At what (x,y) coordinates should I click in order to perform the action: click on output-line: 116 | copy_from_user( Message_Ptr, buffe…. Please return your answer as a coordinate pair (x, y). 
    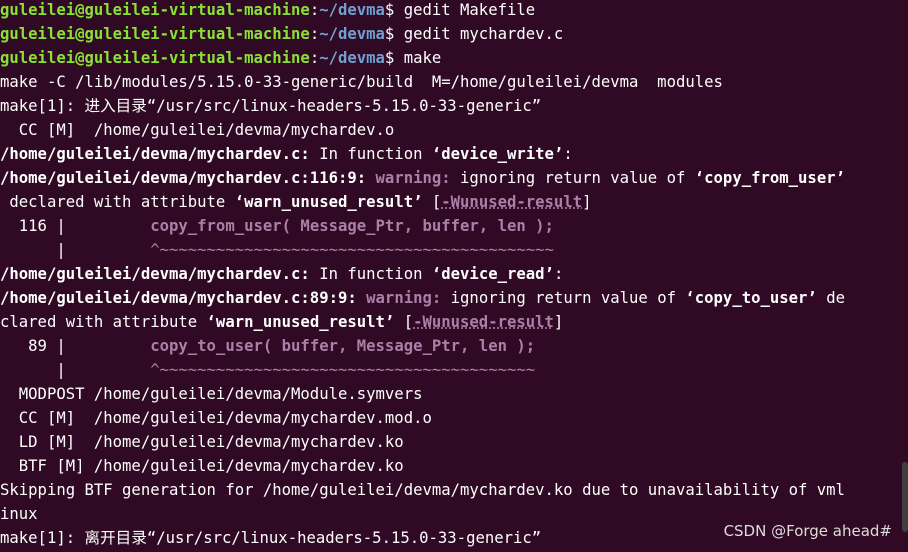
    Looking at the image, I should click on (454, 228).